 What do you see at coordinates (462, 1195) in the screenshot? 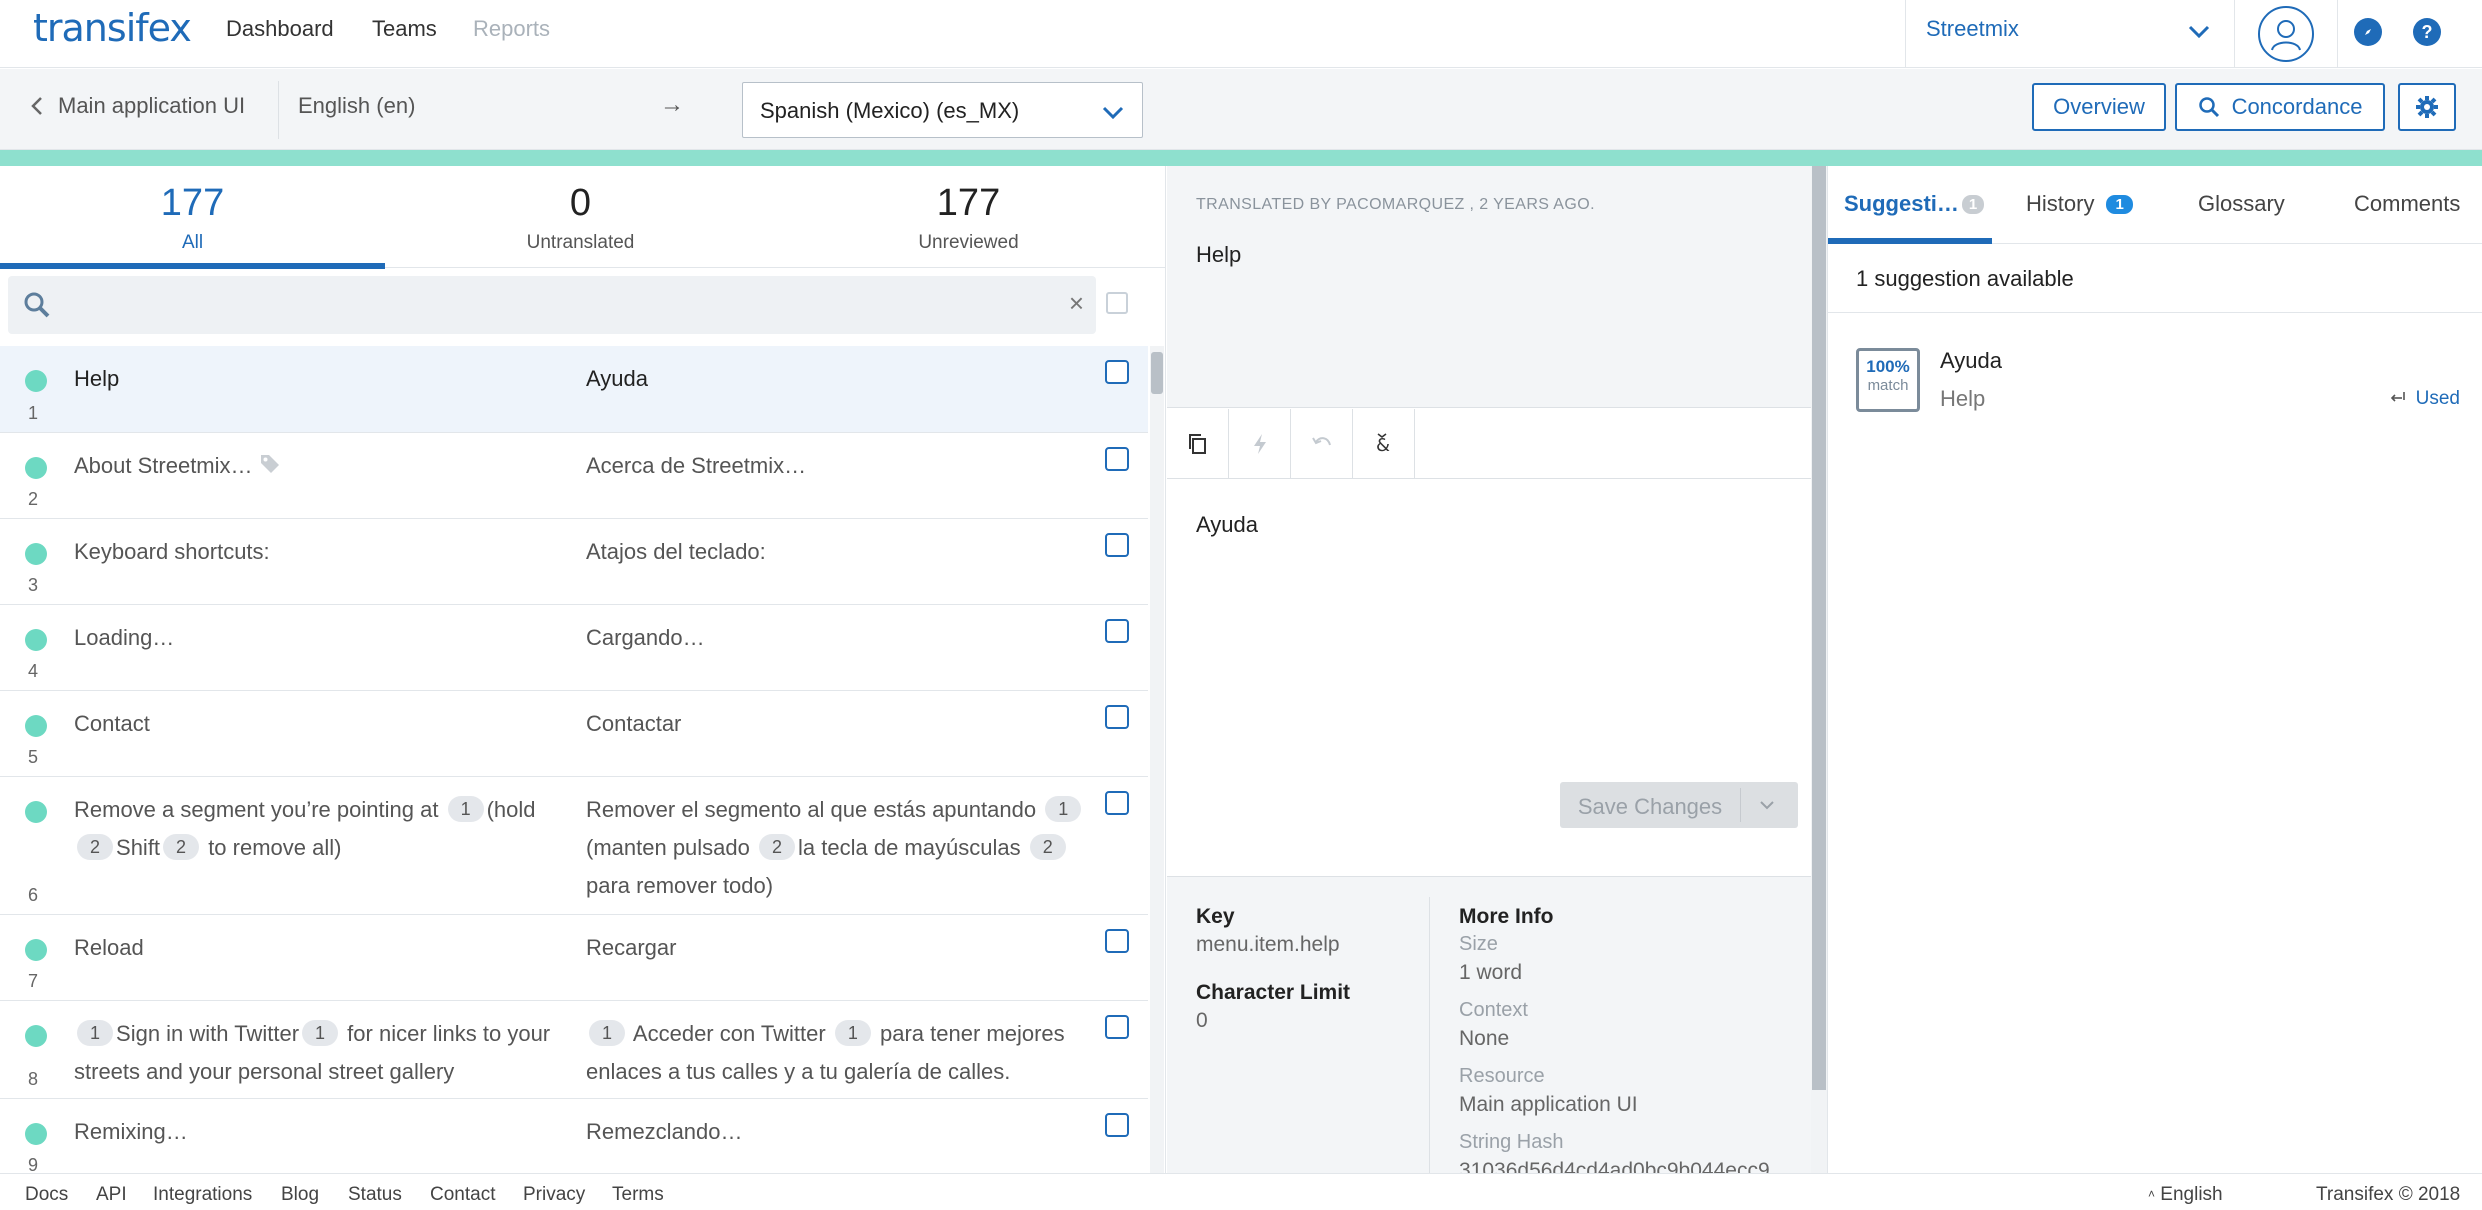
I see `footer-link-contact: Contact` at bounding box center [462, 1195].